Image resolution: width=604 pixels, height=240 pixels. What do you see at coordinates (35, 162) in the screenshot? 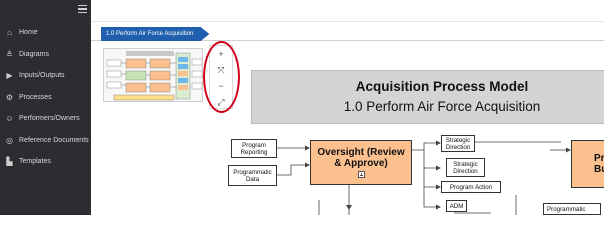
I see `sidebar-item-label: Templates` at bounding box center [35, 162].